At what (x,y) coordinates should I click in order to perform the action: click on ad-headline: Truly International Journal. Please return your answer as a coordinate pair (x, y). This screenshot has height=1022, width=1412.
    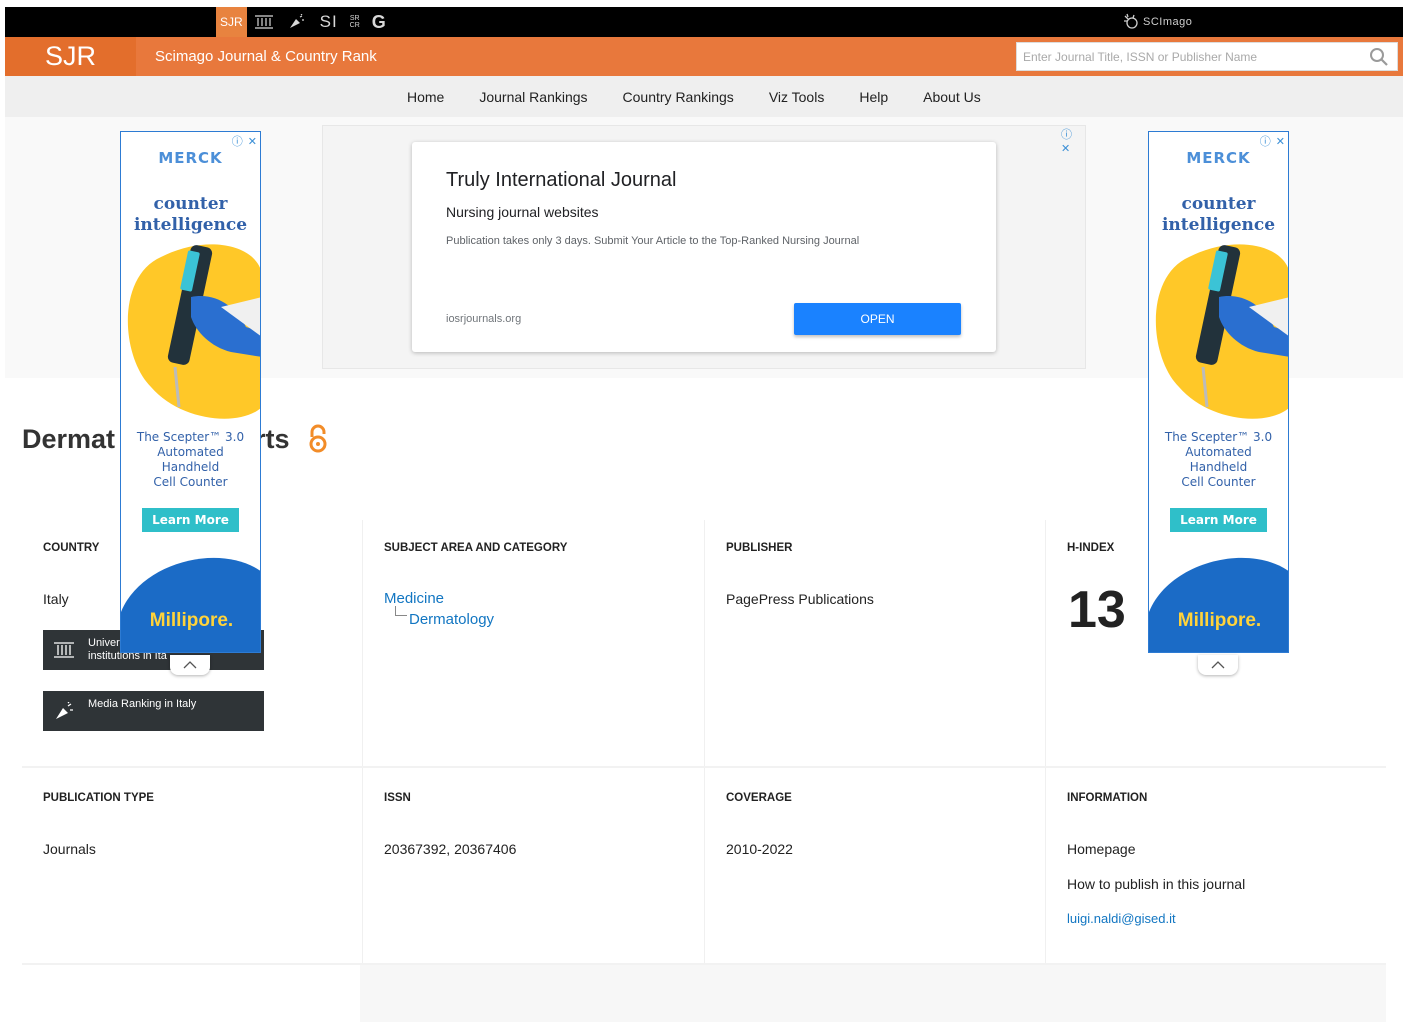
    Looking at the image, I should click on (561, 180).